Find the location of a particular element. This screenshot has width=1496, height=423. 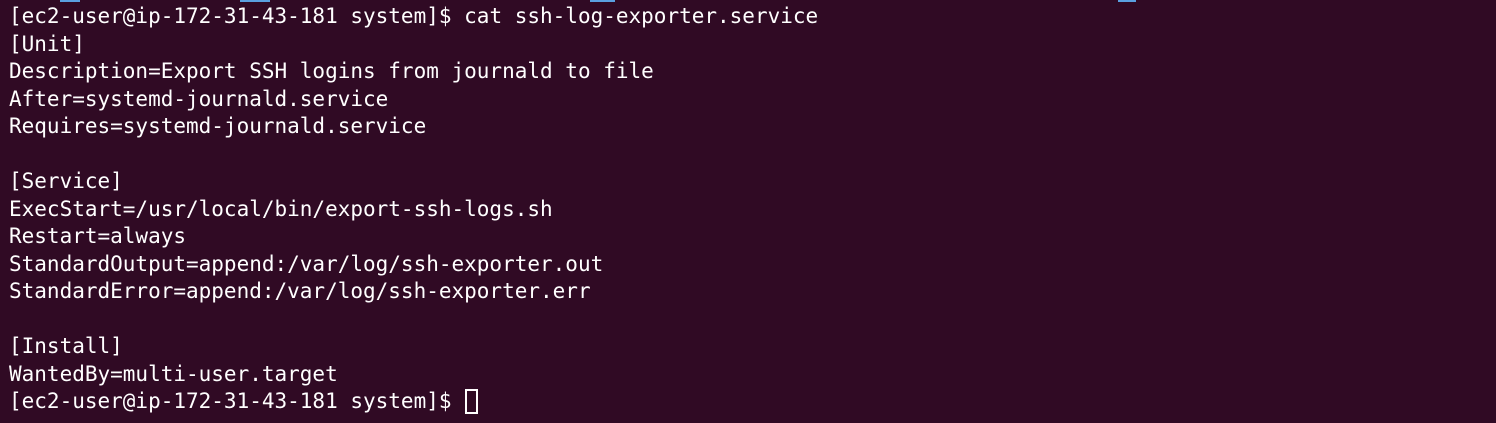

output-line: Restart=always is located at coordinates (98, 236).